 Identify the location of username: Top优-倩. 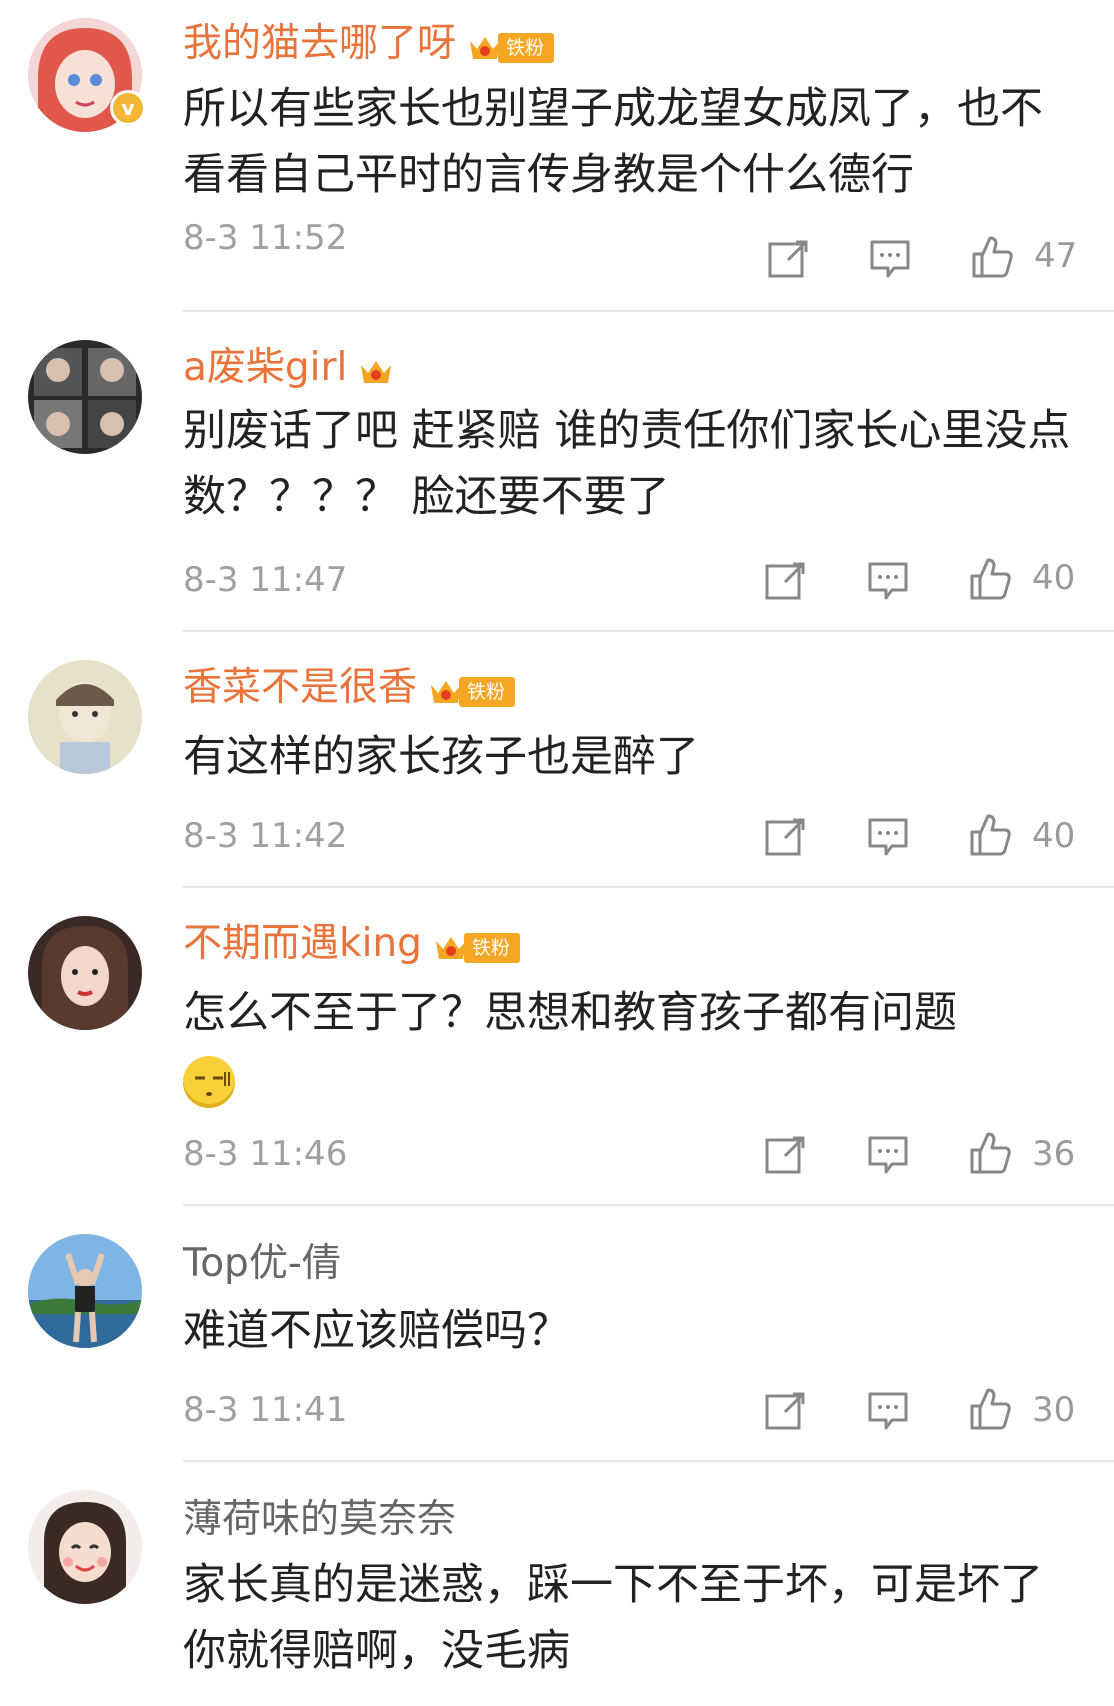
(262, 1264).